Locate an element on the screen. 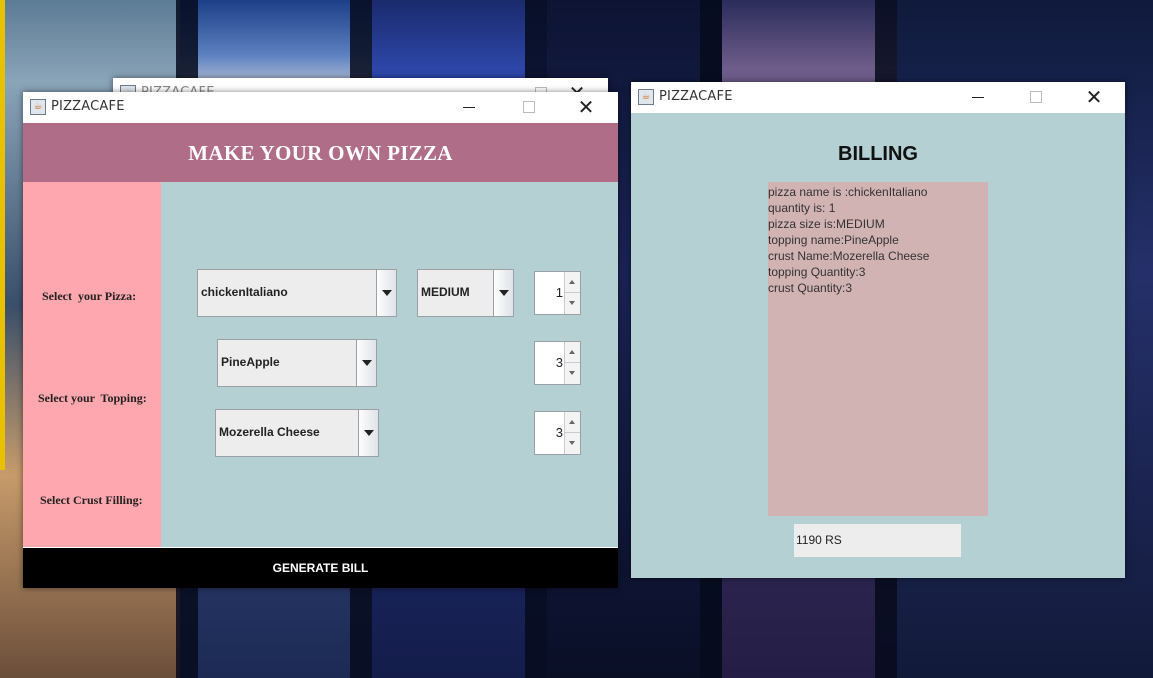 This screenshot has height=678, width=1153. bill-line: topping Quantity:3 is located at coordinates (817, 272).